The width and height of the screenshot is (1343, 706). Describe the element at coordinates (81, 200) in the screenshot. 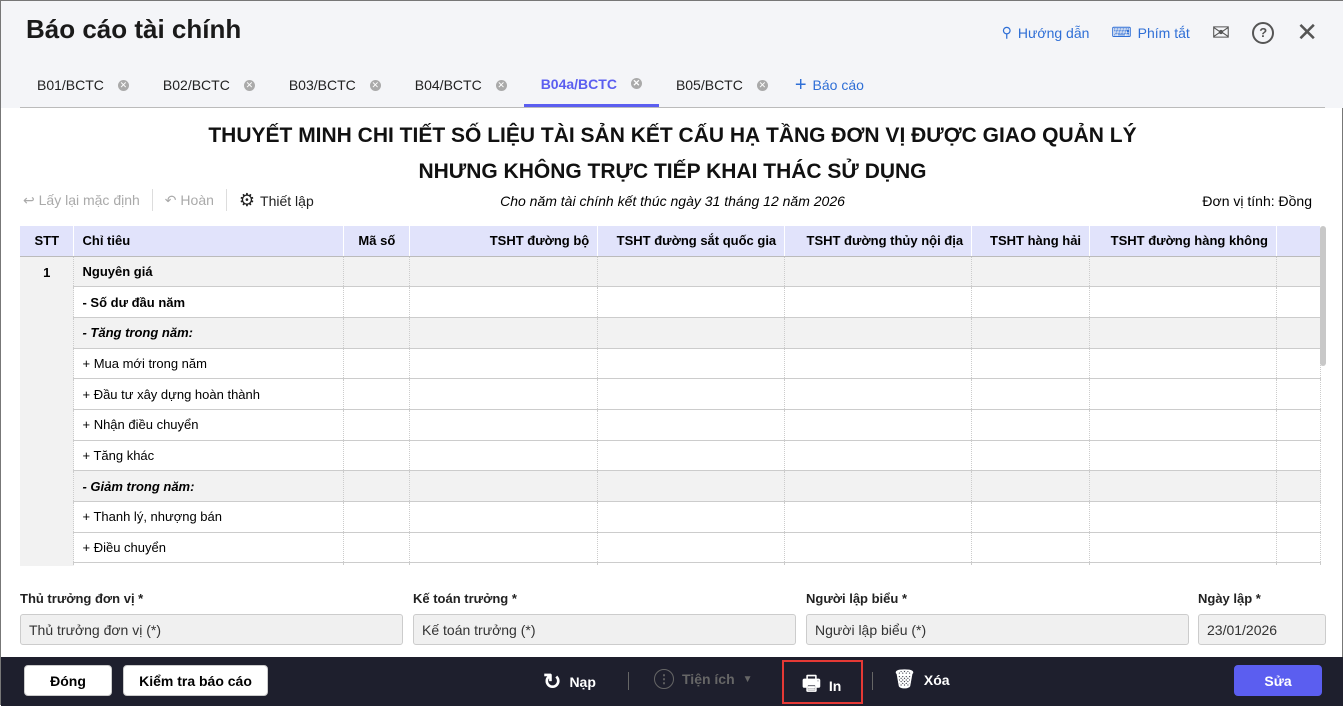

I see `reset-default-button: ↩ Lấy lại mặc định` at that location.